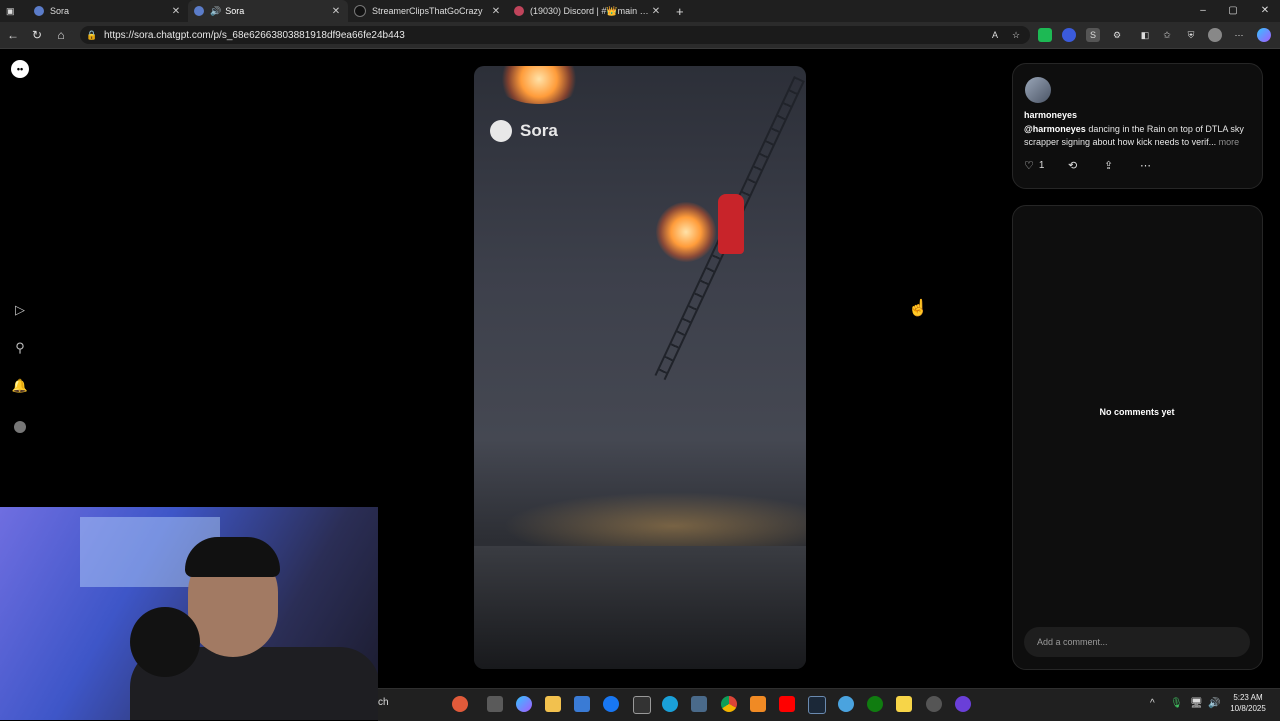 The image size is (1280, 721). I want to click on back-button: ←, so click(13, 35).